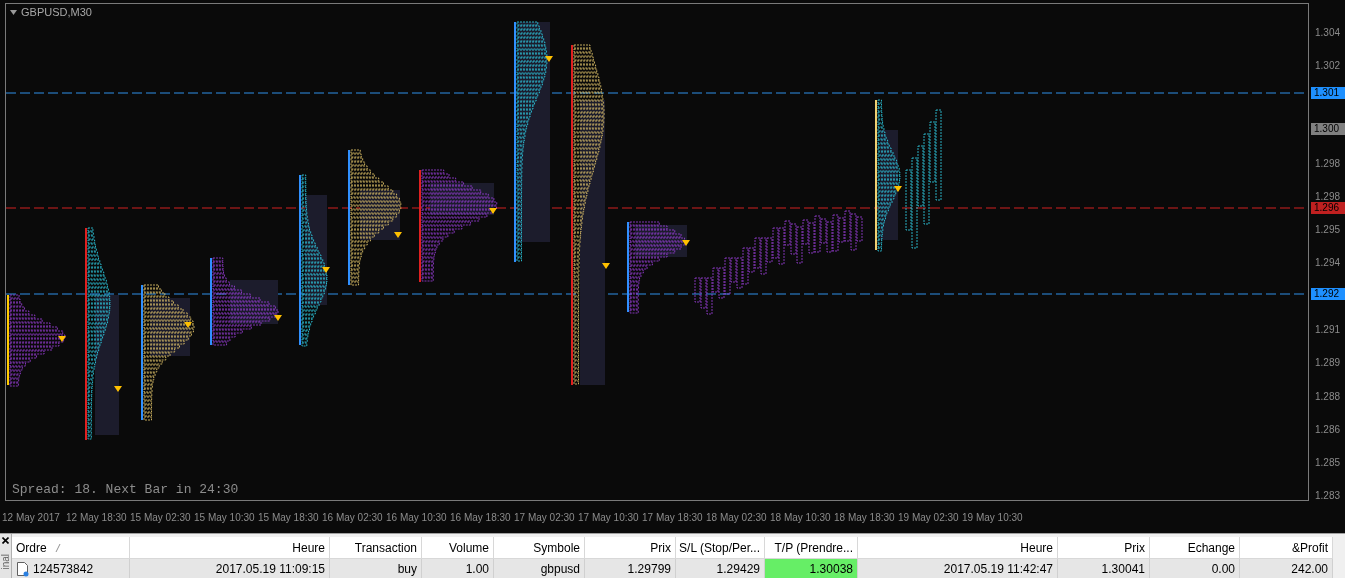 The image size is (1345, 578). Describe the element at coordinates (737, 518) in the screenshot. I see `time-label: 18 May 02:30` at that location.